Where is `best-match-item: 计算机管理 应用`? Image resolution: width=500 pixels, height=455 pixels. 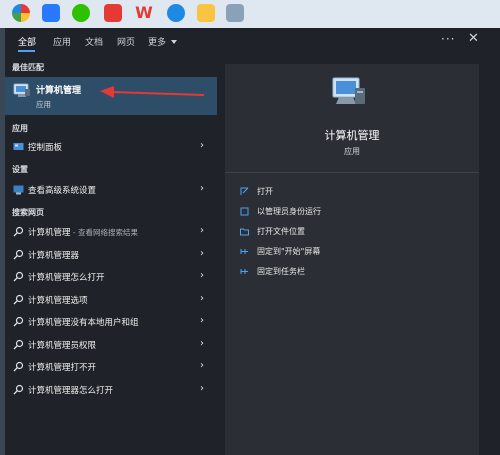 best-match-item: 计算机管理 应用 is located at coordinates (111, 96).